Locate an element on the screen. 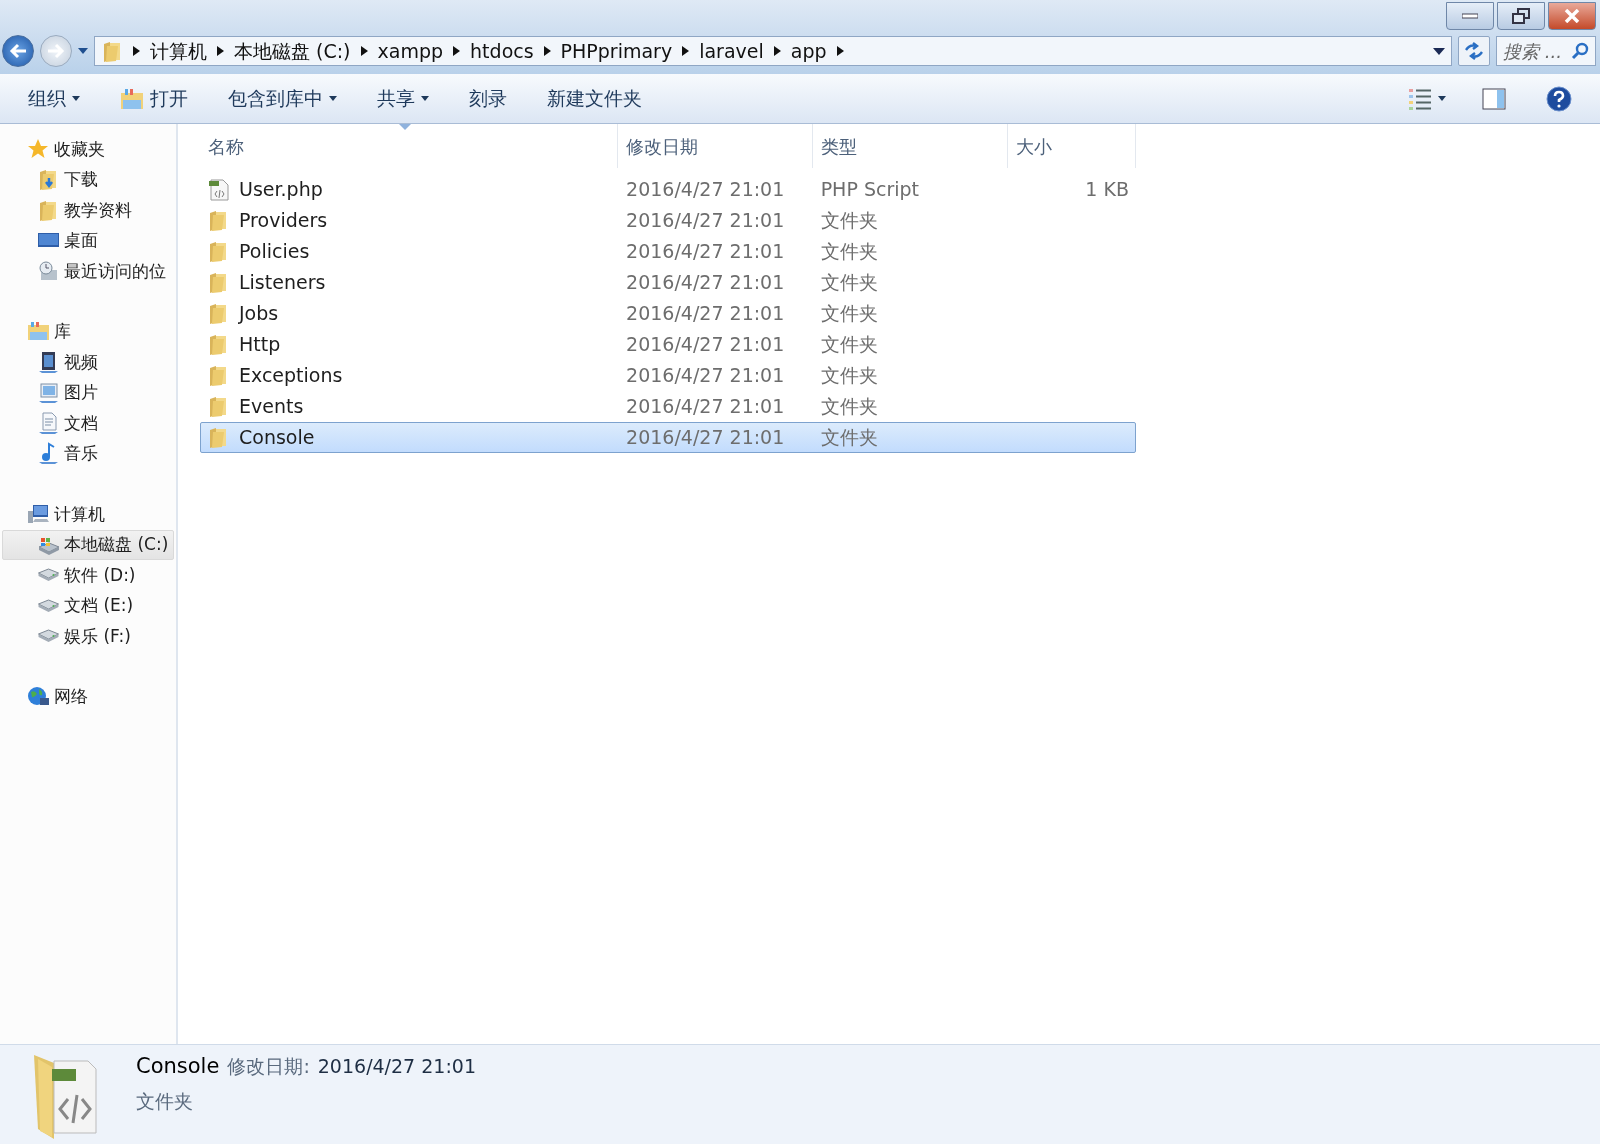 The image size is (1600, 1144). breadcrumb-link: xampp is located at coordinates (410, 51).